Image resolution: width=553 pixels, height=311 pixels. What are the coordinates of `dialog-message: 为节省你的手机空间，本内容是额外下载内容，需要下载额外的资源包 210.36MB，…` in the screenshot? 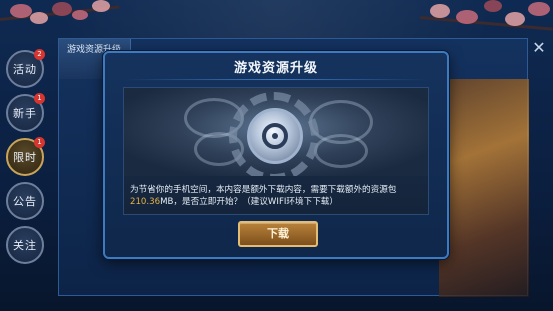 It's located at (278, 196).